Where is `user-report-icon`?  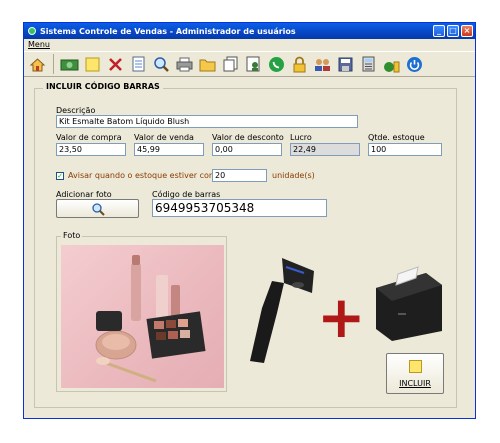
user-report-icon is located at coordinates (253, 64).